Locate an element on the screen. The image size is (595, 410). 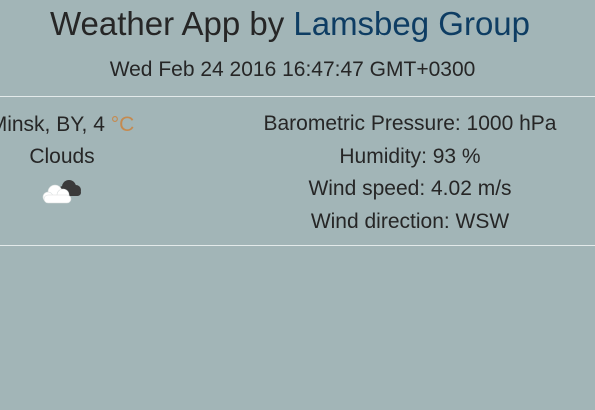
brand-name: Lamsbeg Group is located at coordinates (411, 23).